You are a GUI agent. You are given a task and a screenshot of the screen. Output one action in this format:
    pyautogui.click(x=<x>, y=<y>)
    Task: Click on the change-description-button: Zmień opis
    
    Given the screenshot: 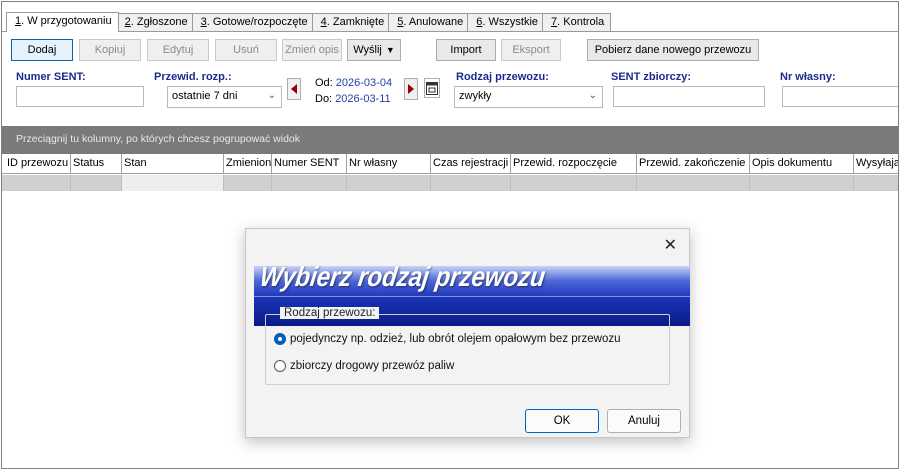 What is the action you would take?
    pyautogui.click(x=312, y=50)
    